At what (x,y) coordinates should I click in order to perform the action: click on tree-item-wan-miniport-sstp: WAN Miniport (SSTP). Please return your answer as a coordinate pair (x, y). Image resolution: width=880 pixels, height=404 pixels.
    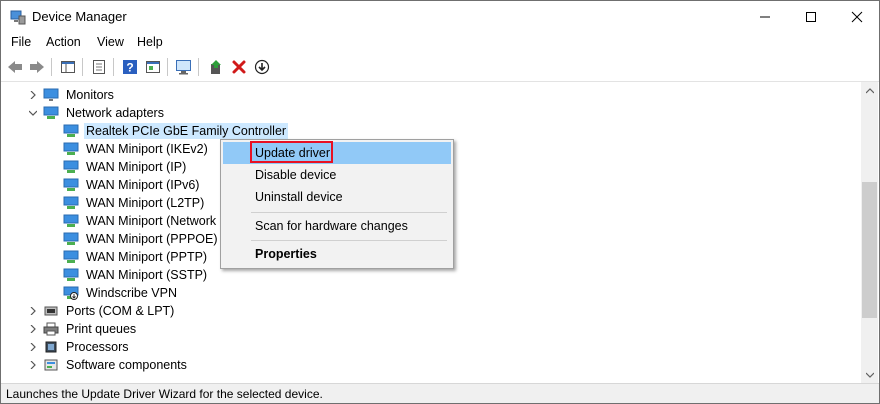
    Looking at the image, I should click on (136, 275).